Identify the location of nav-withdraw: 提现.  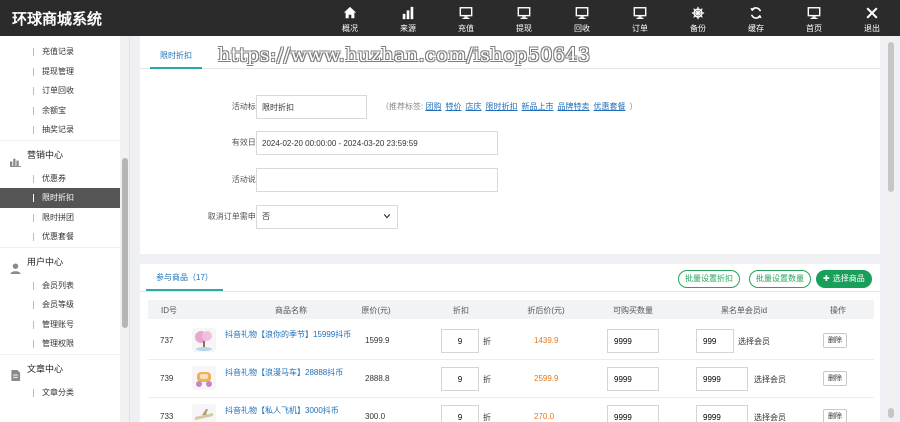
(524, 18).